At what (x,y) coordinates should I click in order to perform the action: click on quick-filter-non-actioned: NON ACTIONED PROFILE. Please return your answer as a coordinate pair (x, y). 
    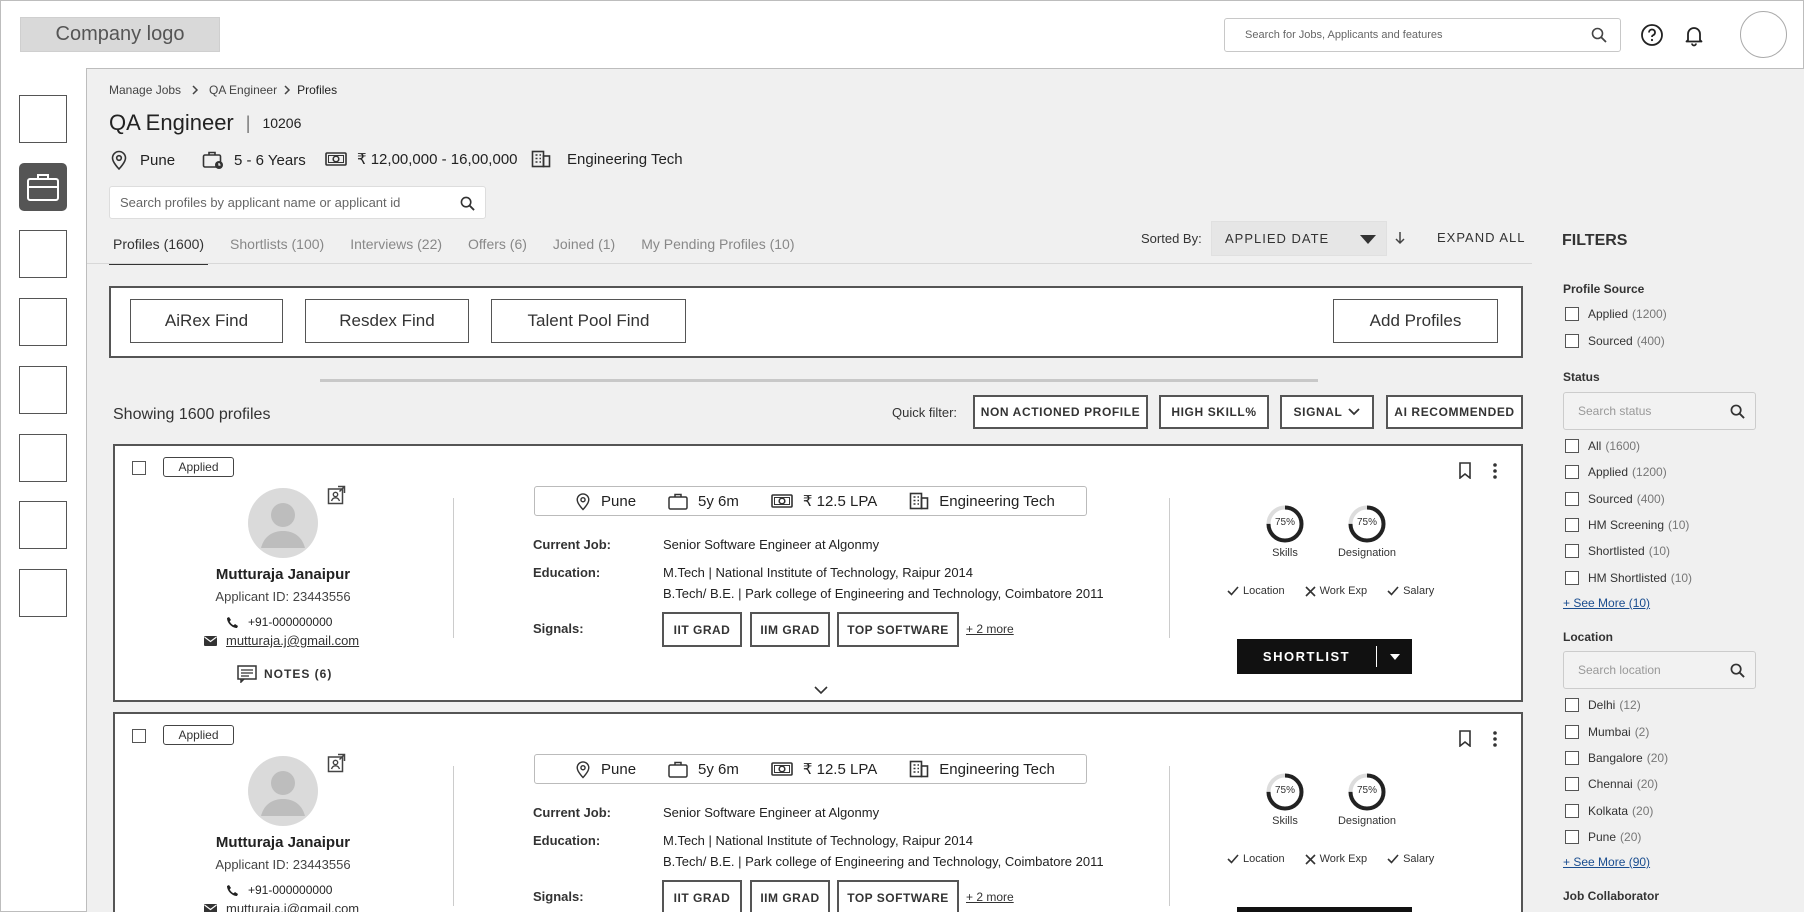
    Looking at the image, I should click on (1060, 412).